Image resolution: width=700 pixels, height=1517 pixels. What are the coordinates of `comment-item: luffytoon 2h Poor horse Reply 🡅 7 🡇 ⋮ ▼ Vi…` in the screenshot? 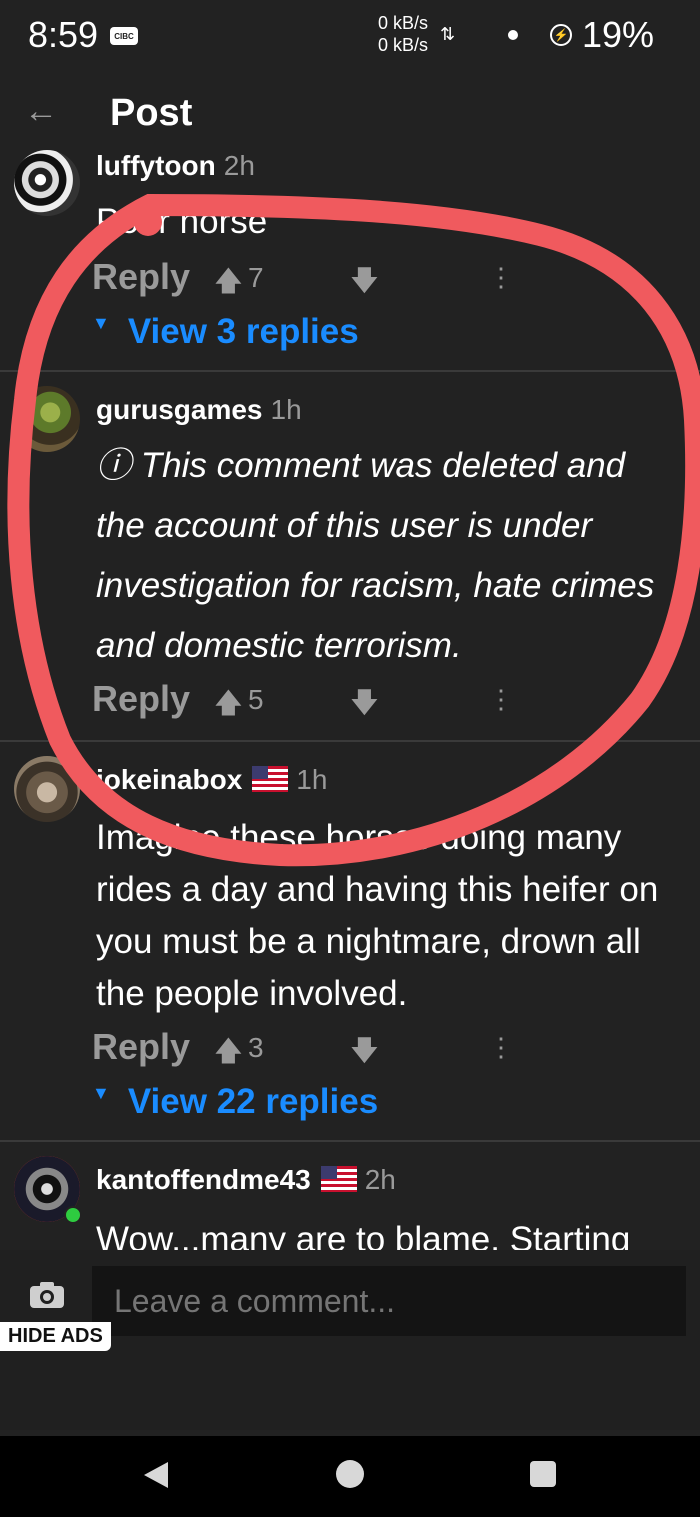 It's located at (350, 259).